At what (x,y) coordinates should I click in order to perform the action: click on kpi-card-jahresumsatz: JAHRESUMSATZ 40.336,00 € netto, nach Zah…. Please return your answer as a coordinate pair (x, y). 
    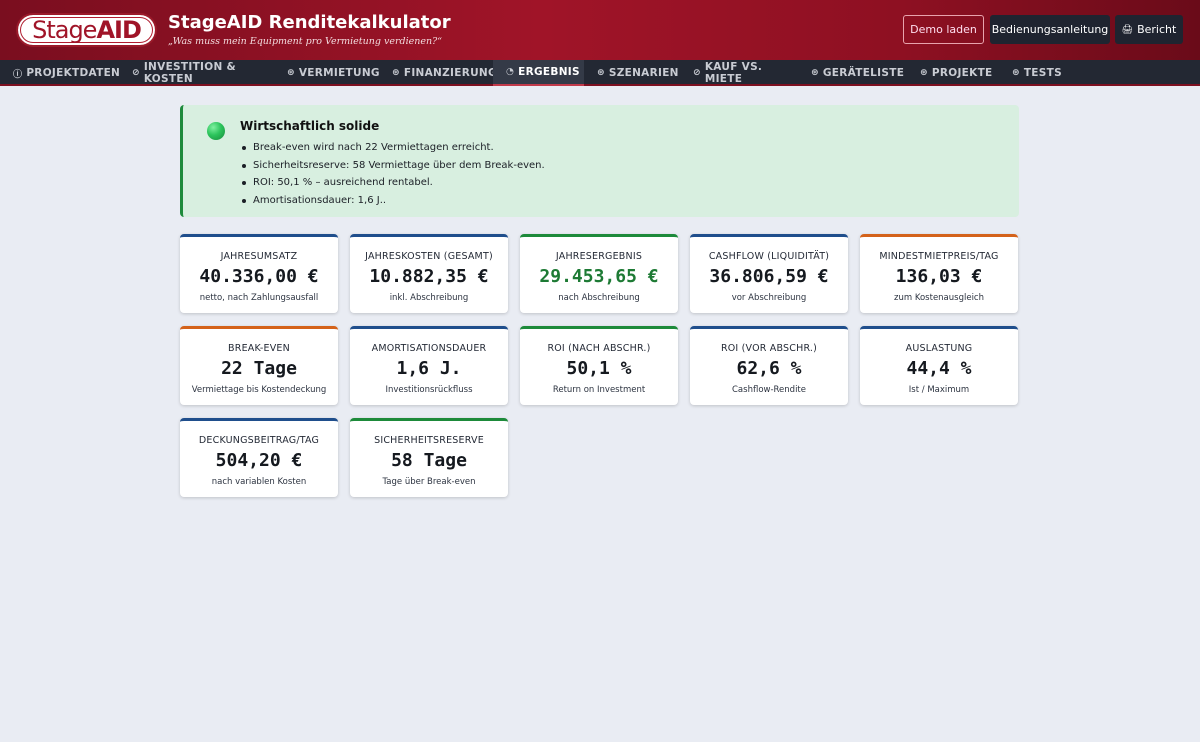
    Looking at the image, I should click on (259, 273).